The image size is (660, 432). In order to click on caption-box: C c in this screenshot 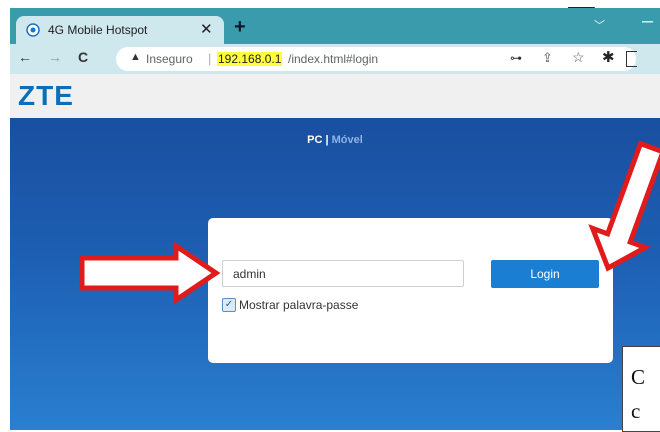, I will do `click(641, 389)`.